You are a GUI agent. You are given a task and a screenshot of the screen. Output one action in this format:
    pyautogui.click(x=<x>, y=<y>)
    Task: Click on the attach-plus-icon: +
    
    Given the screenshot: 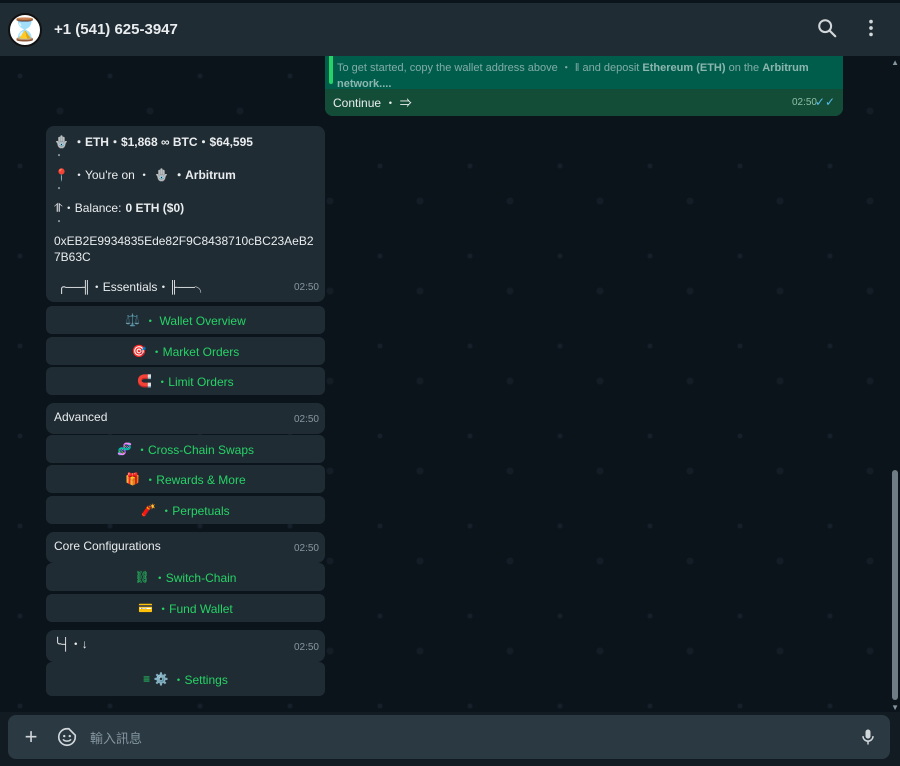 What is the action you would take?
    pyautogui.click(x=31, y=737)
    